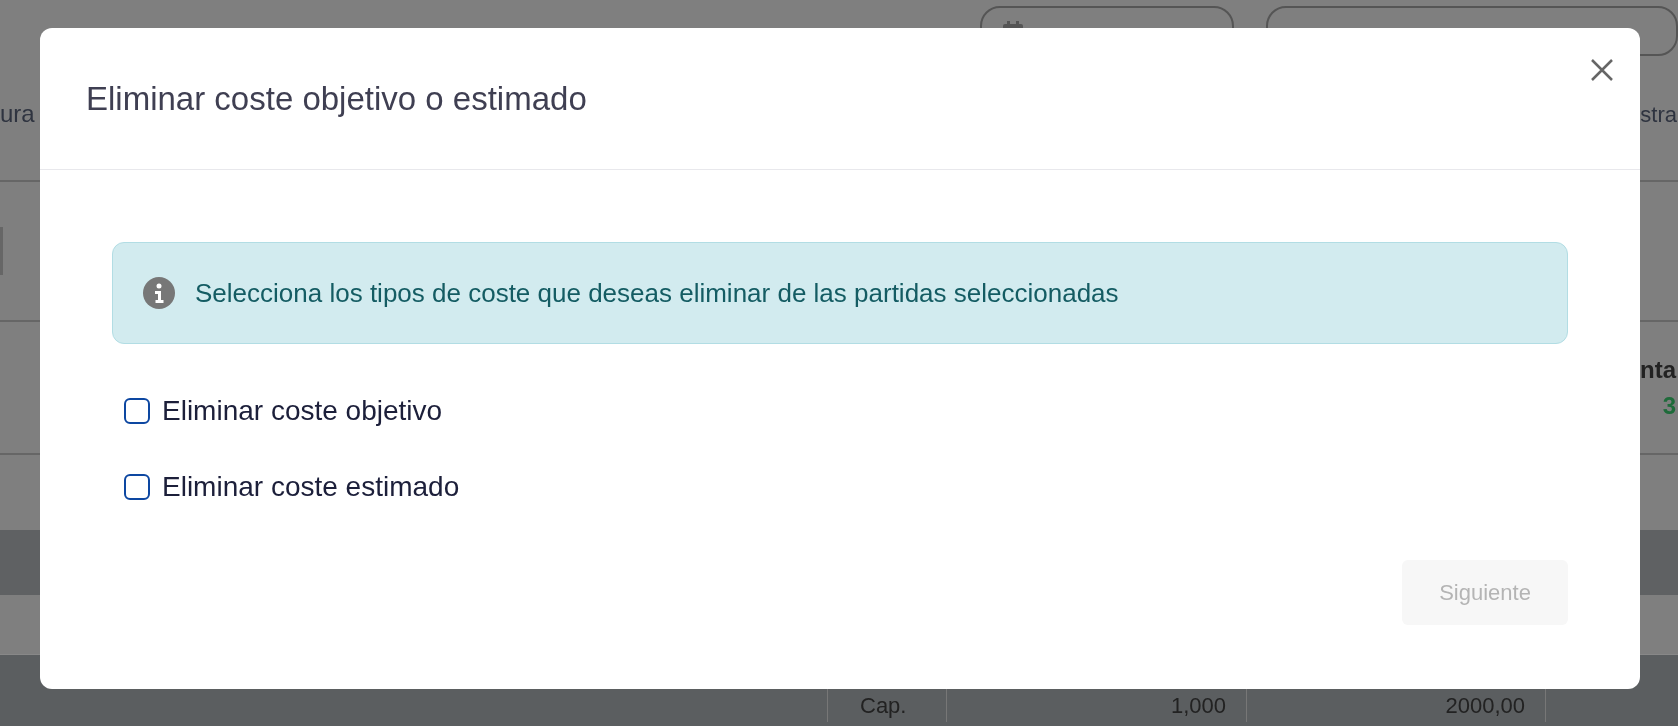  Describe the element at coordinates (18, 114) in the screenshot. I see `heading-text: ura` at that location.